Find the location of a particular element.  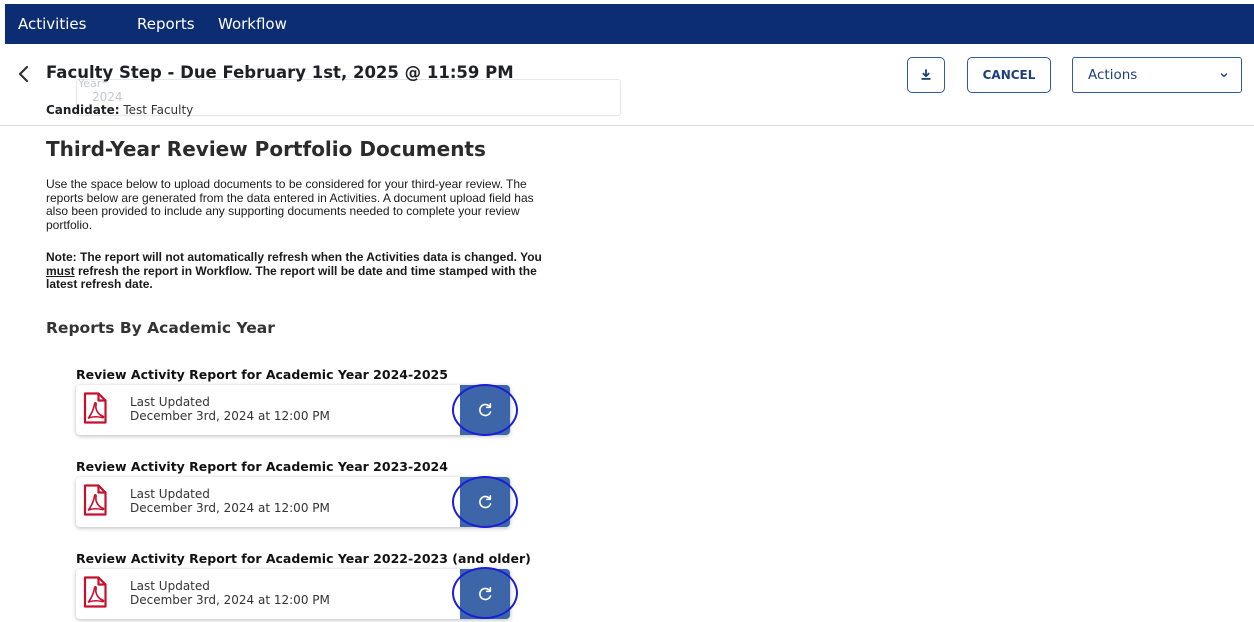

chevron-left-icon is located at coordinates (23, 74).